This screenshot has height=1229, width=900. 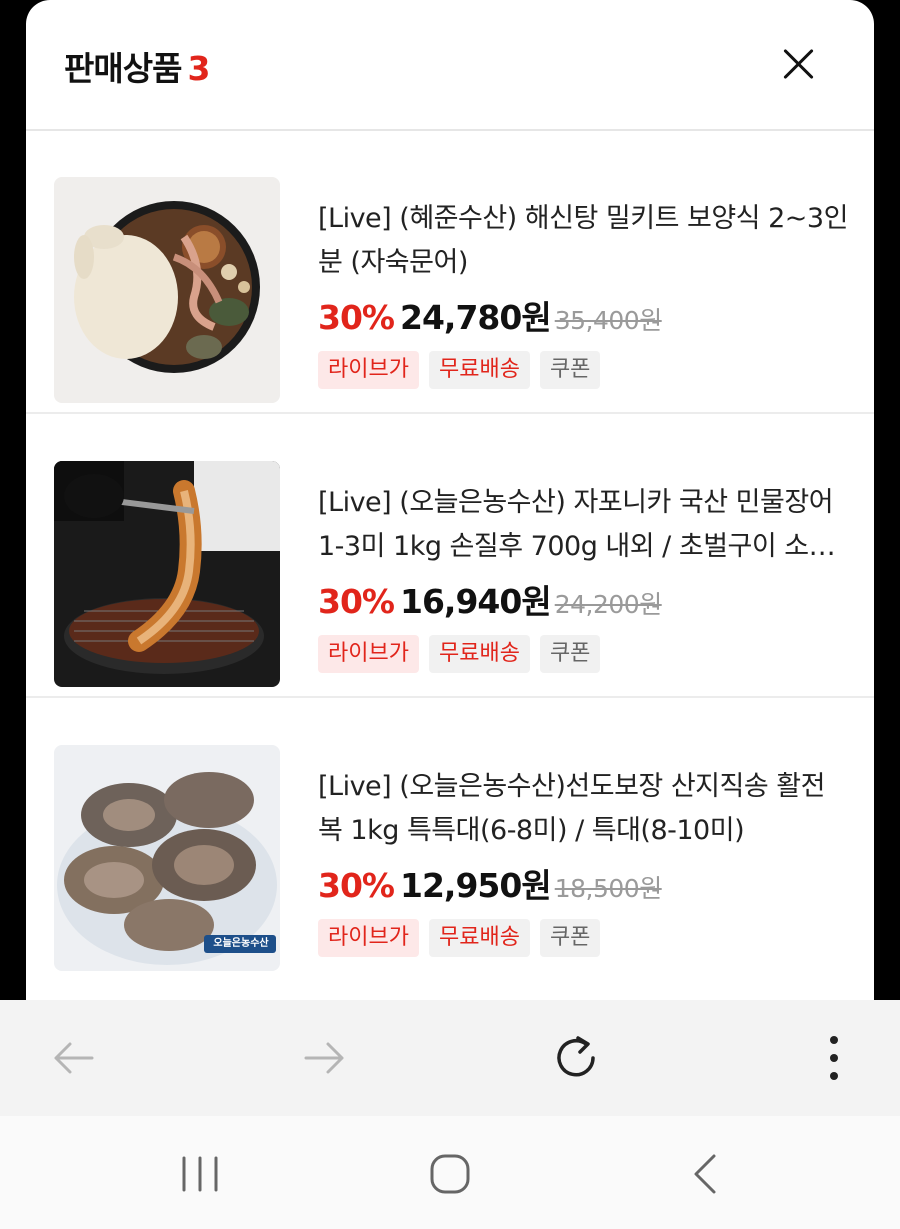 I want to click on product-name: [Live] (혜준수산) 해신탕 밀키트 보양식 2~3인분 (자숙문어), so click(x=583, y=241).